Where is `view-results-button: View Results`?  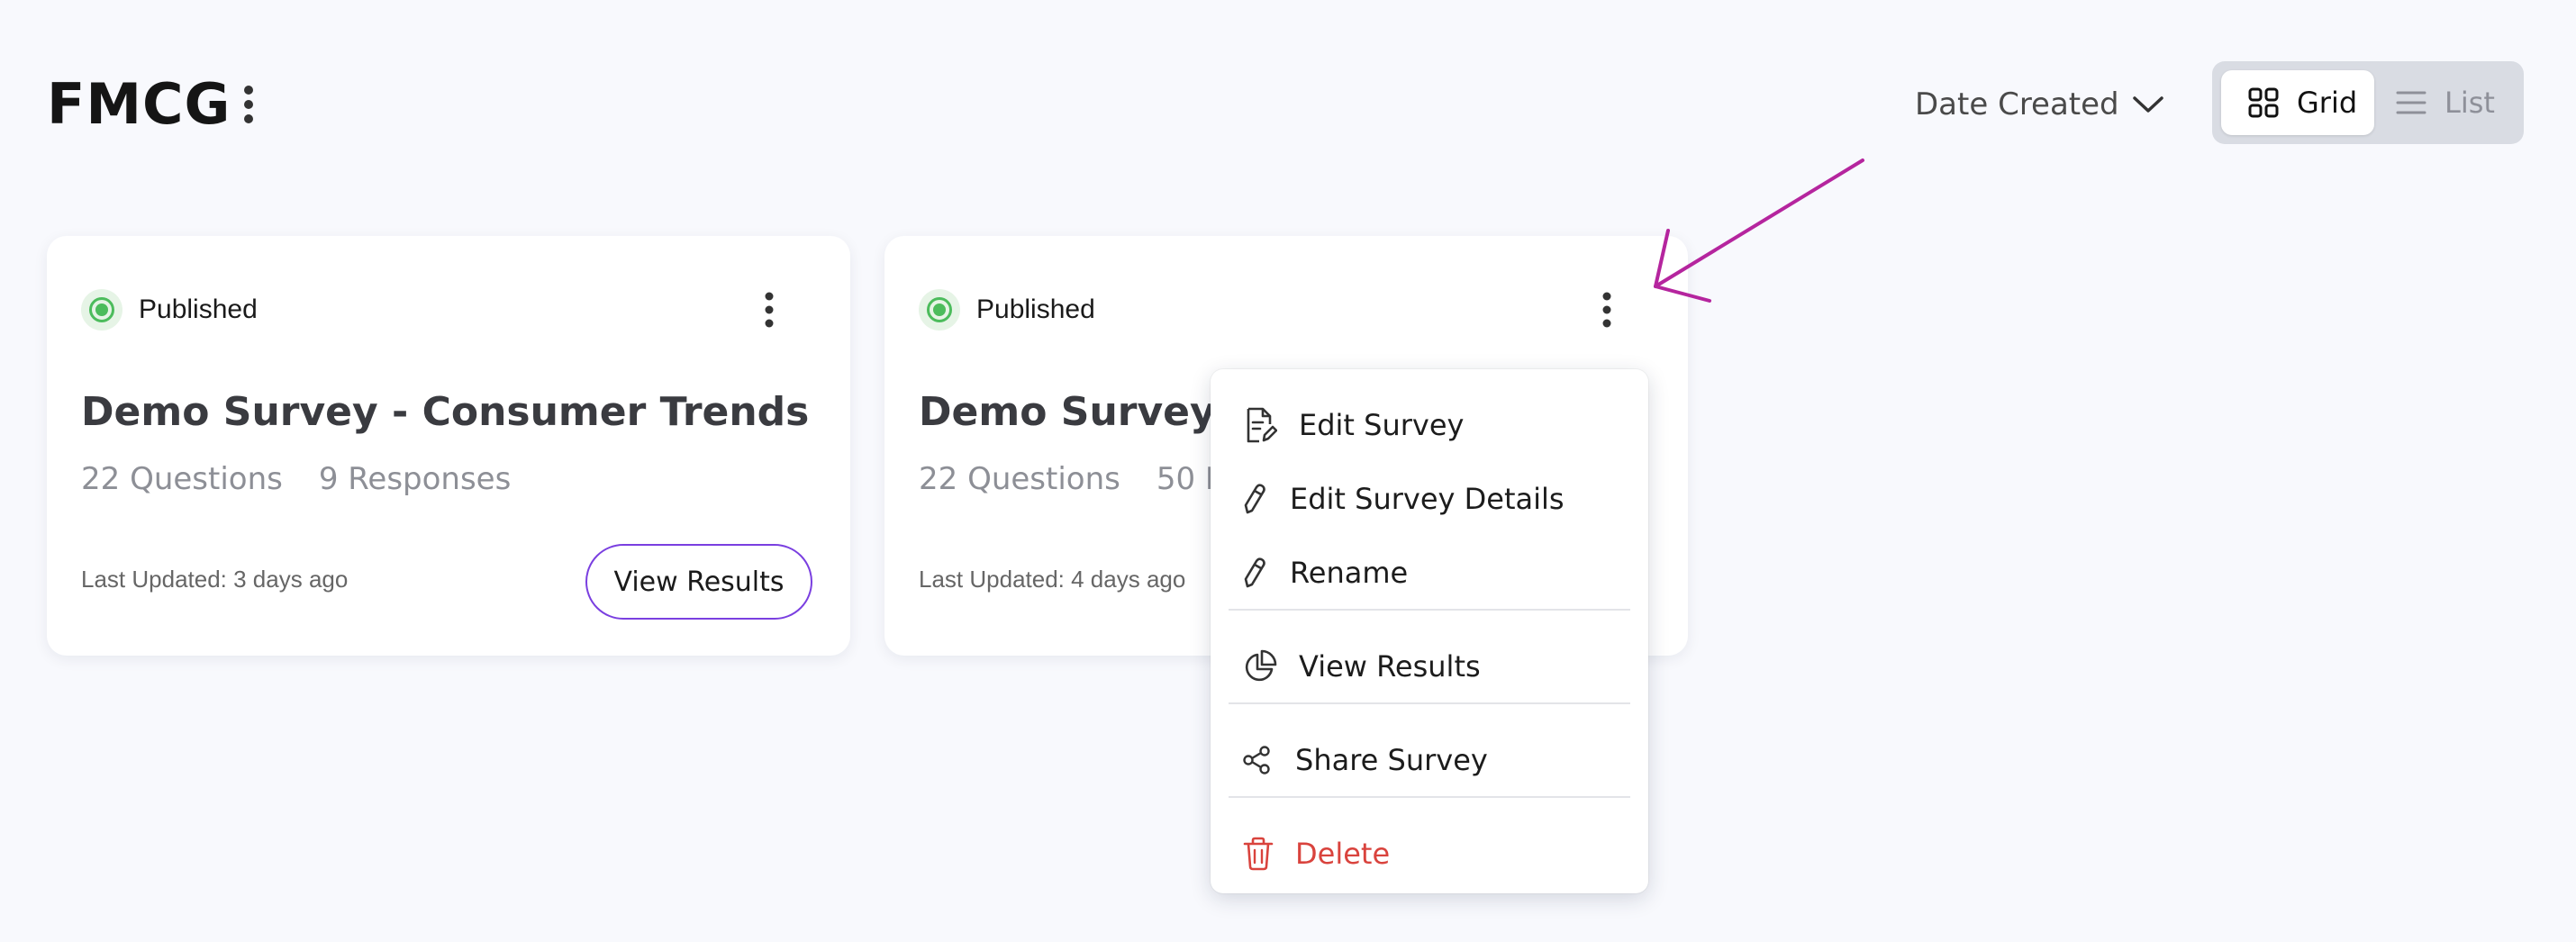 view-results-button: View Results is located at coordinates (698, 582).